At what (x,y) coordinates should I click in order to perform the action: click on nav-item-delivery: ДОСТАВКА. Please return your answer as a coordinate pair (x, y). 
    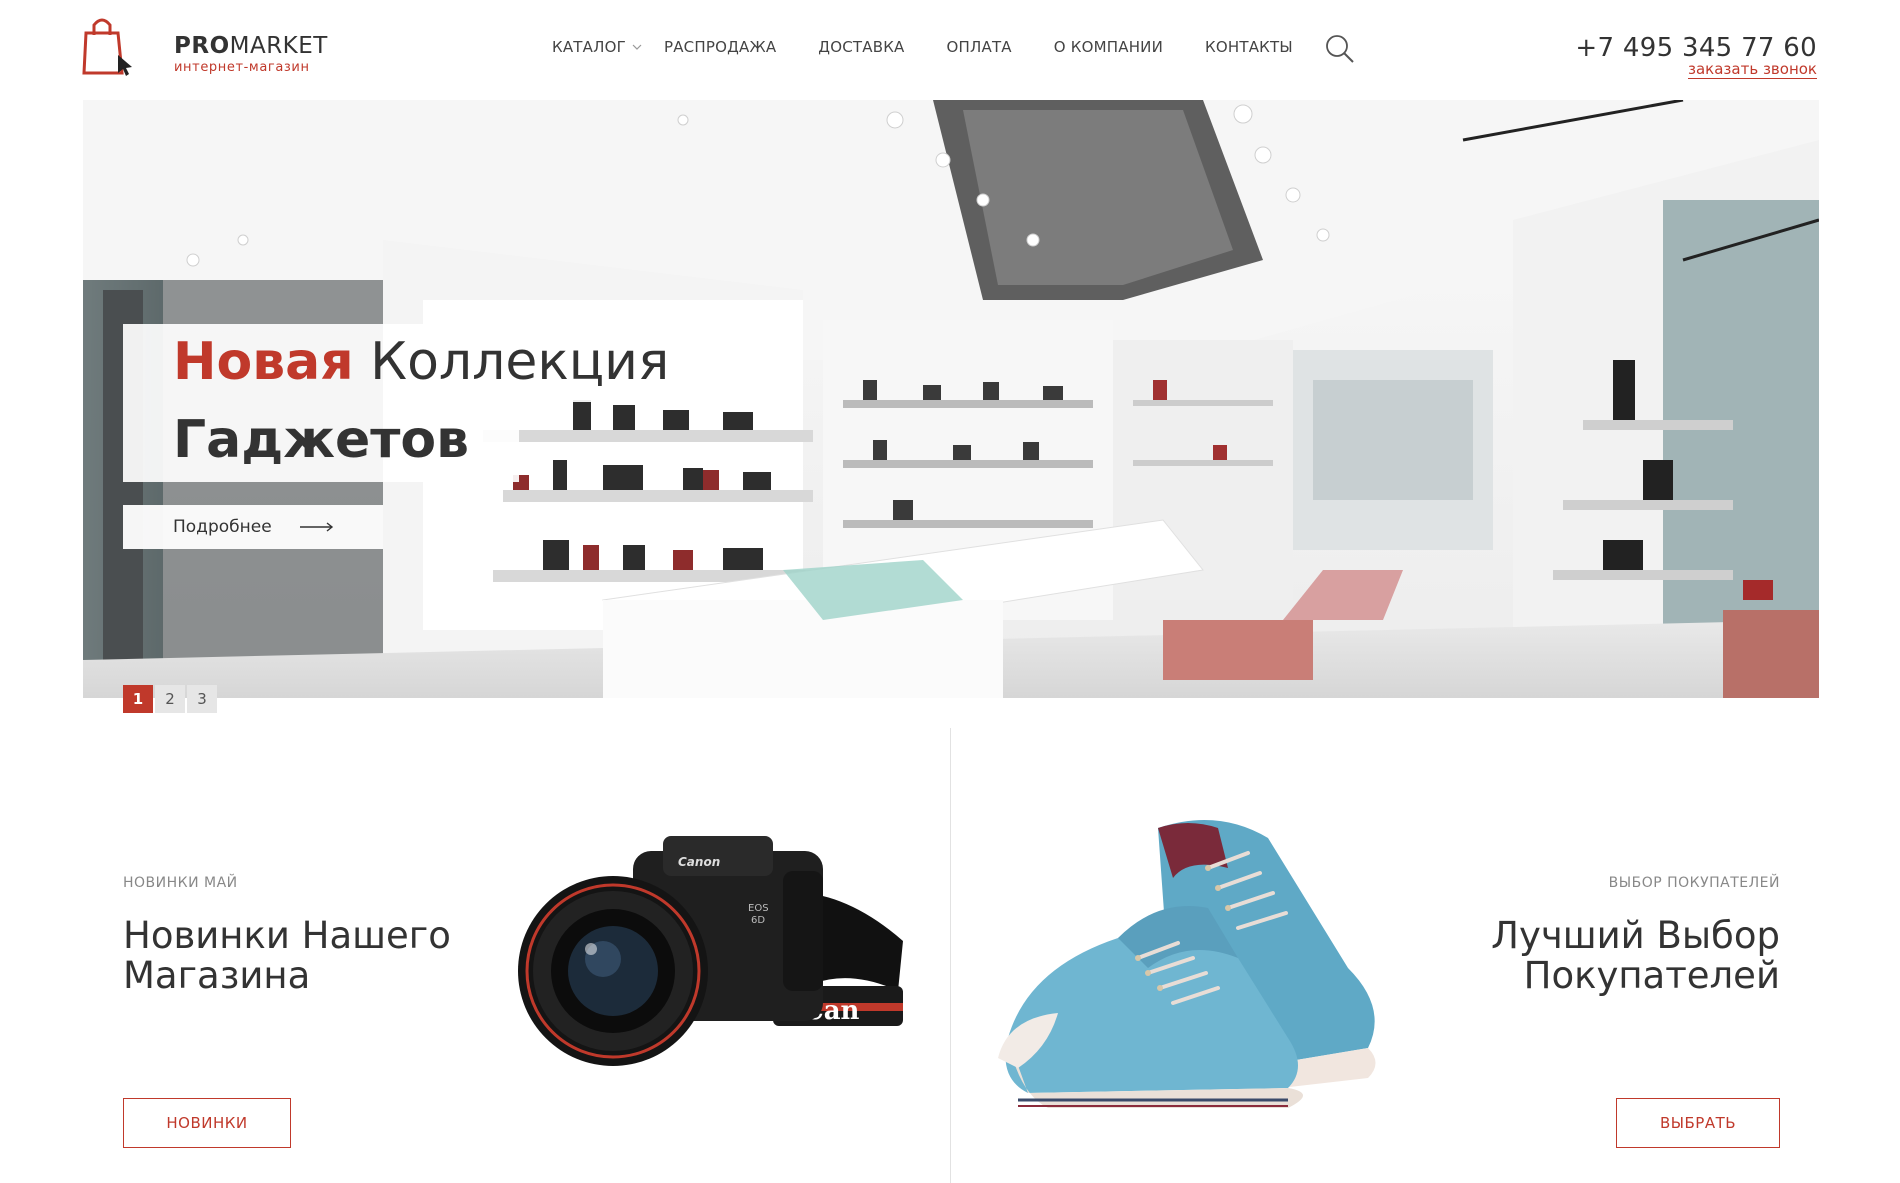
    Looking at the image, I should click on (861, 47).